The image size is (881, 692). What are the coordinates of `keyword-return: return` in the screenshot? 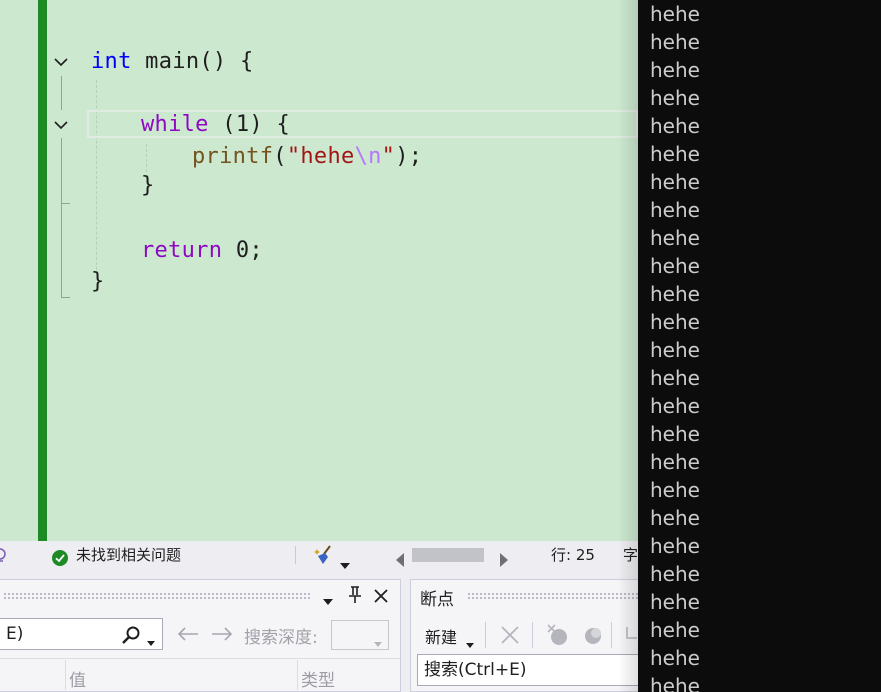 It's located at (182, 250).